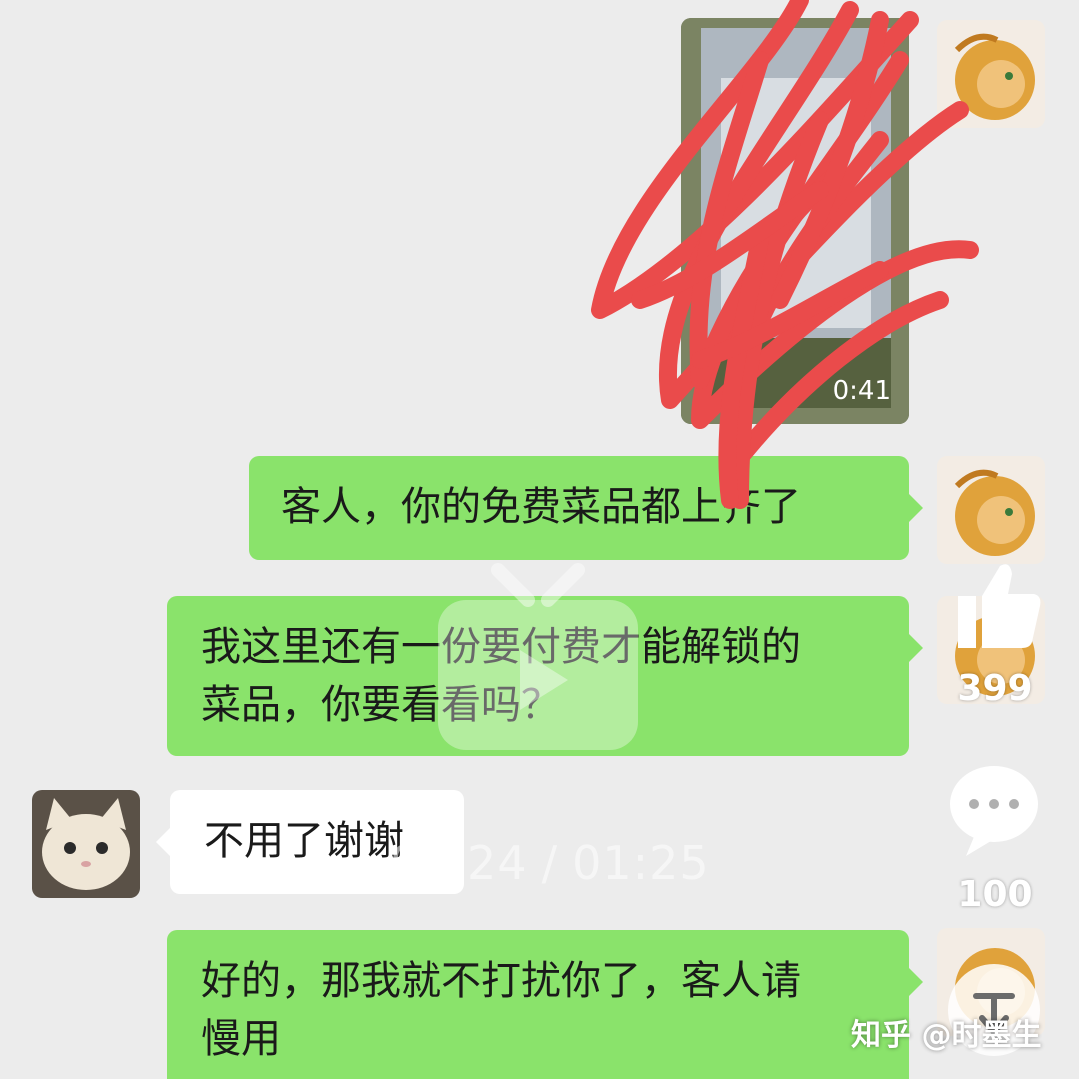 This screenshot has height=1079, width=1079. Describe the element at coordinates (641, 863) in the screenshot. I see `total-time: 01:25` at that location.